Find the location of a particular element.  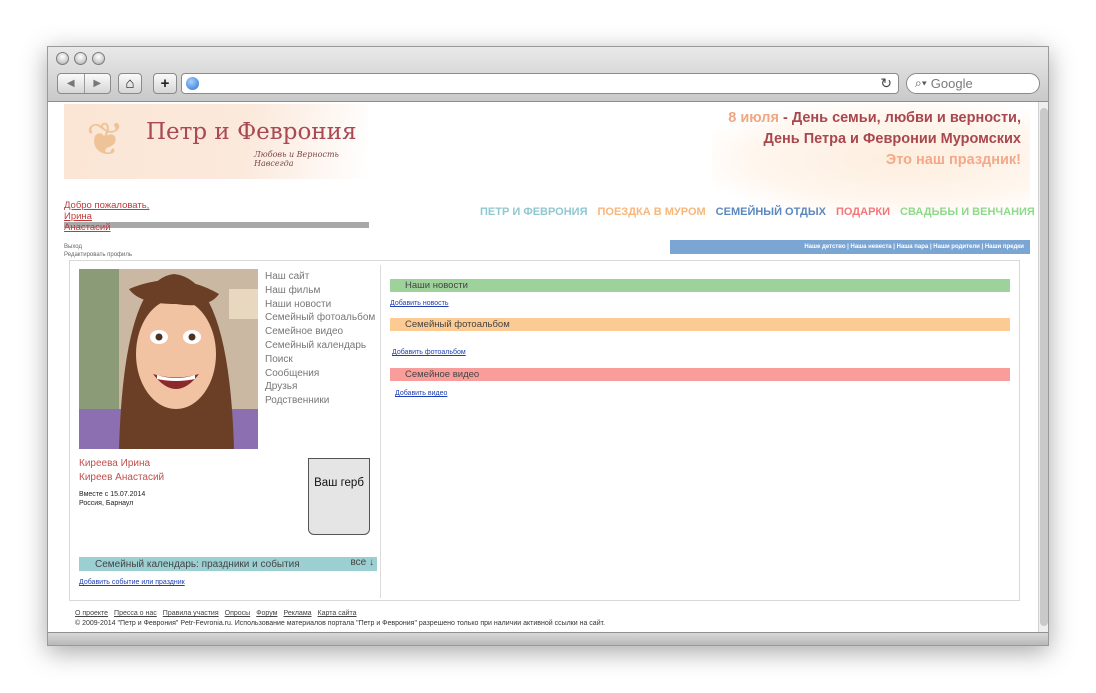

zoom-window-button is located at coordinates (98, 58).